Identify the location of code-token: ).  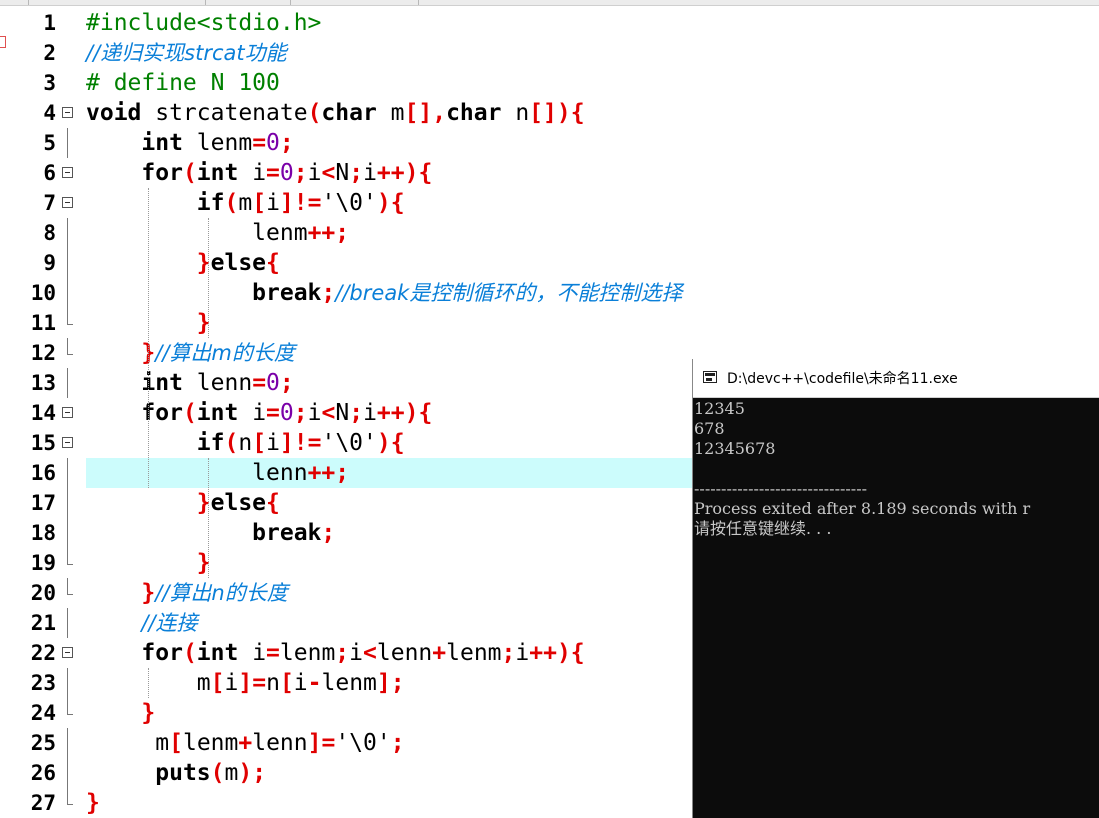
(411, 413).